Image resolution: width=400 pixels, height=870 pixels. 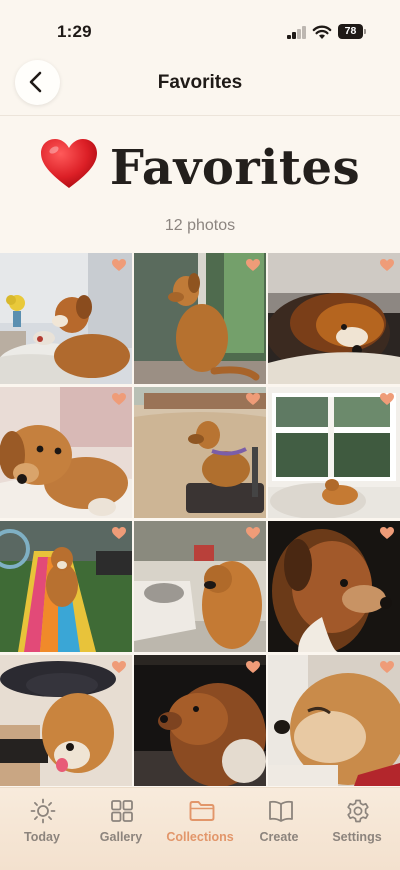 What do you see at coordinates (200, 225) in the screenshot?
I see `photo-count: 12 photos` at bounding box center [200, 225].